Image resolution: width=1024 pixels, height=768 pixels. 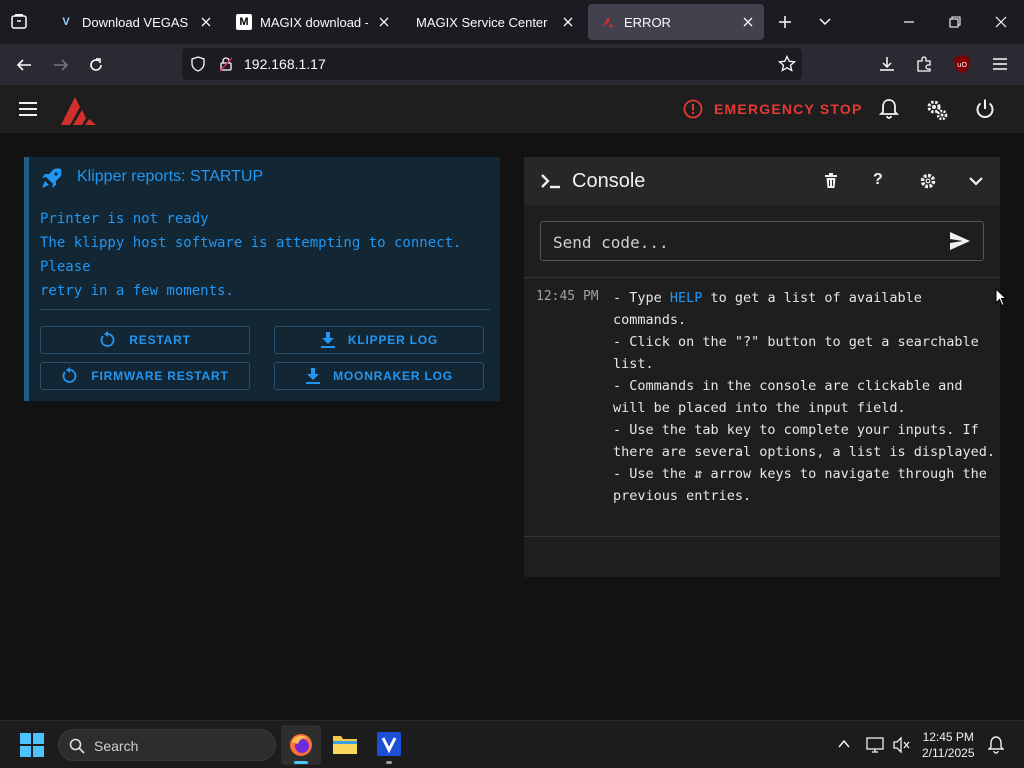 I want to click on vegas-favicon: V, so click(x=66, y=22).